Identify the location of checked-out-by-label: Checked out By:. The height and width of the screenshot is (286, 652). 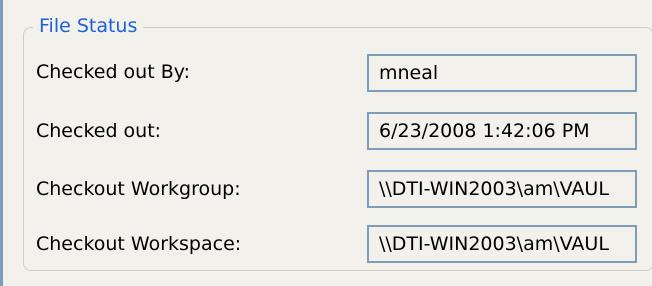
(113, 72).